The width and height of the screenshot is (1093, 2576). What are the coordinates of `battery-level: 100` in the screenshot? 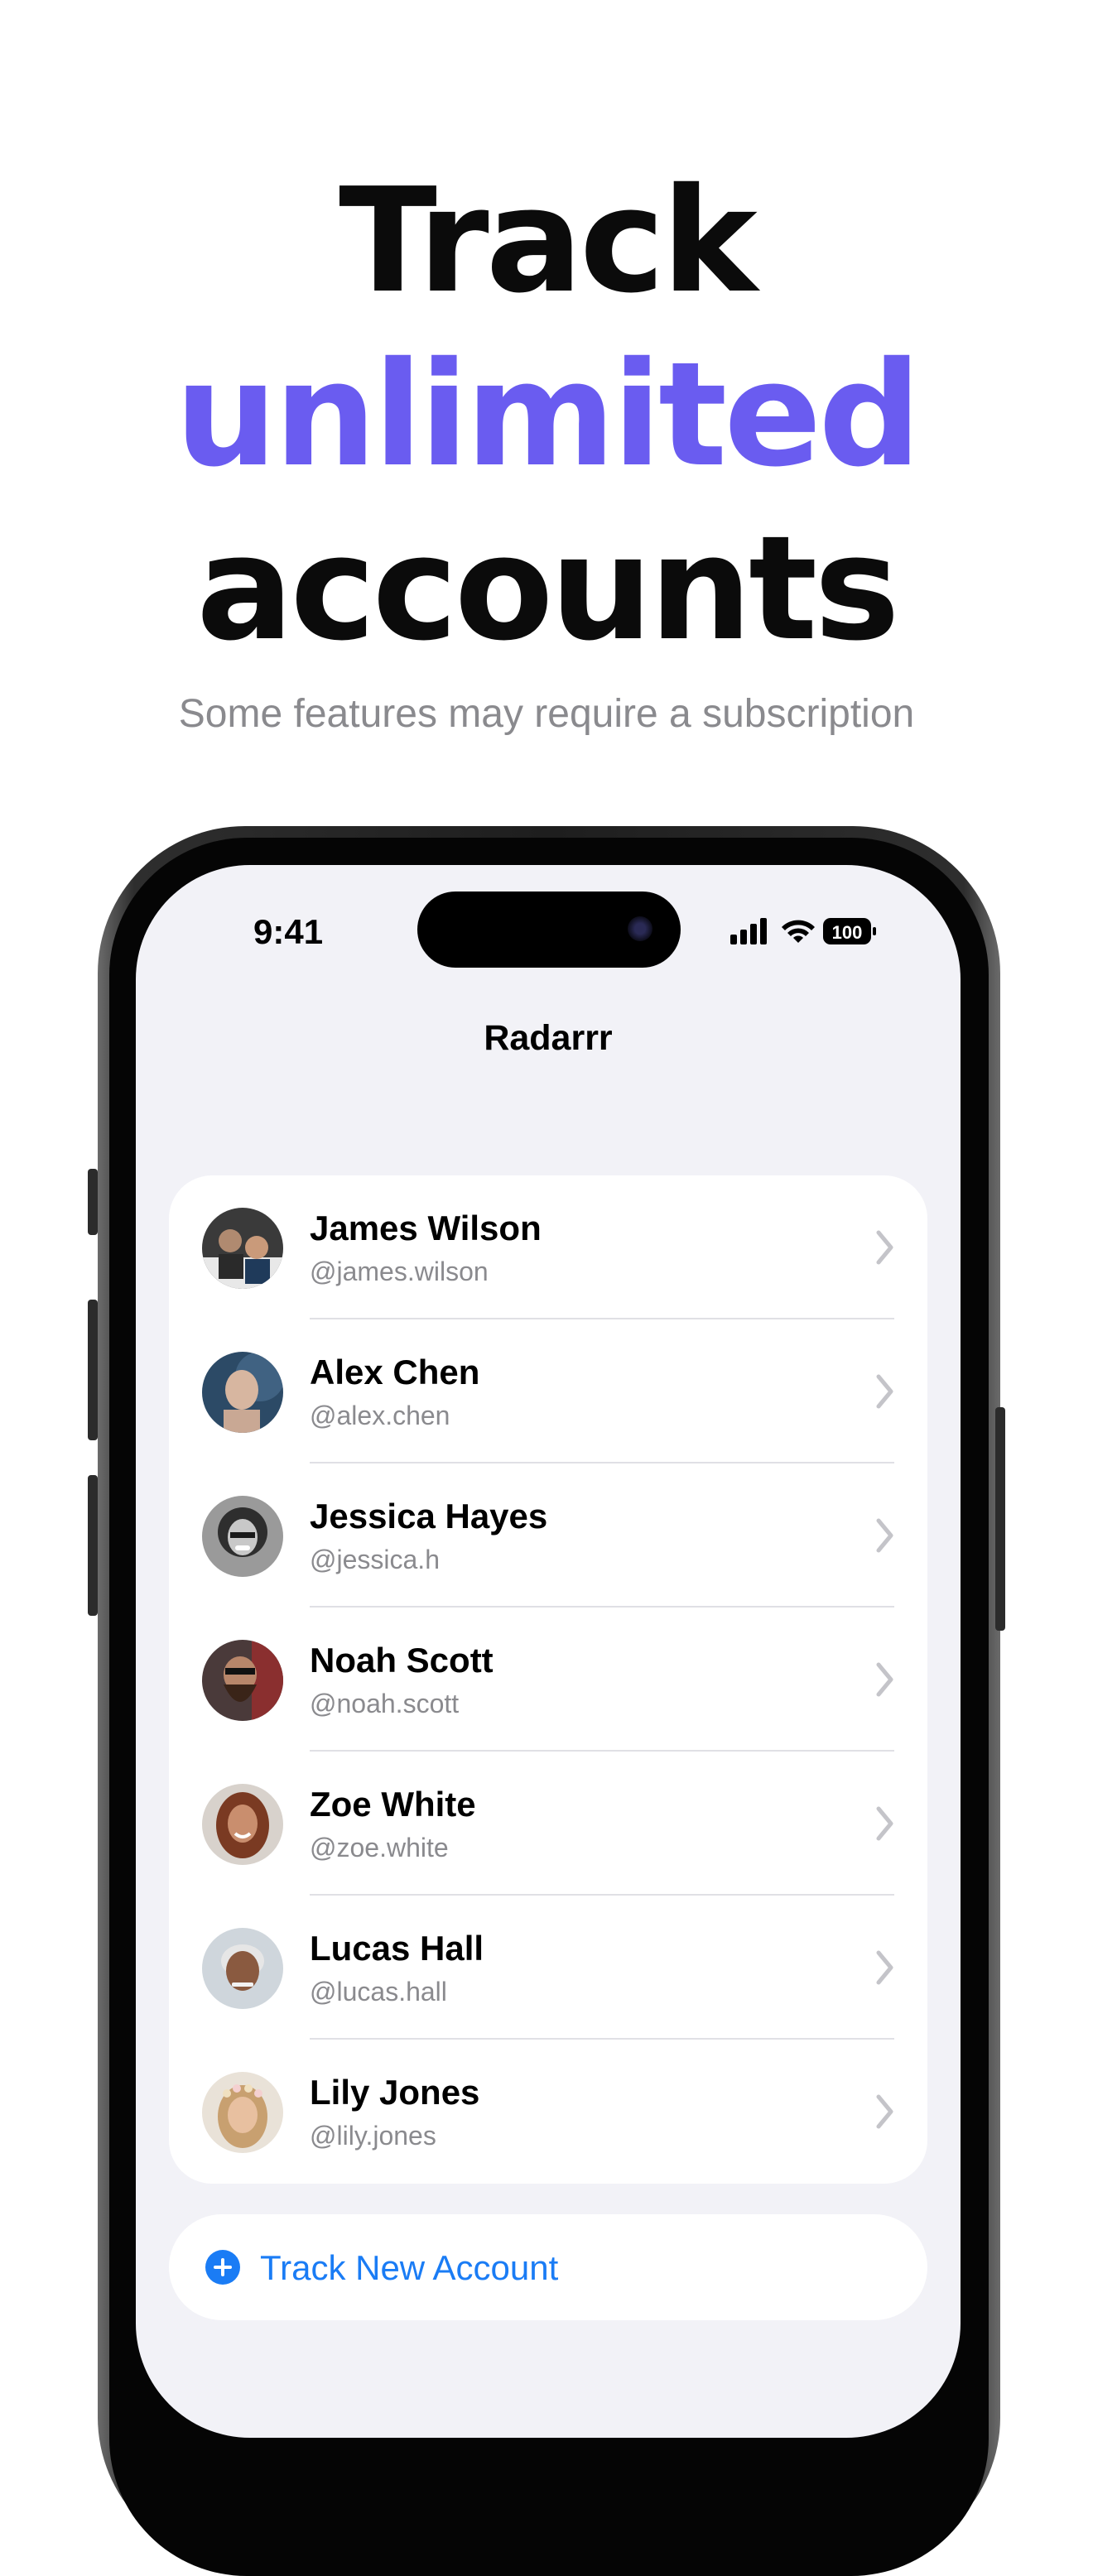 It's located at (847, 932).